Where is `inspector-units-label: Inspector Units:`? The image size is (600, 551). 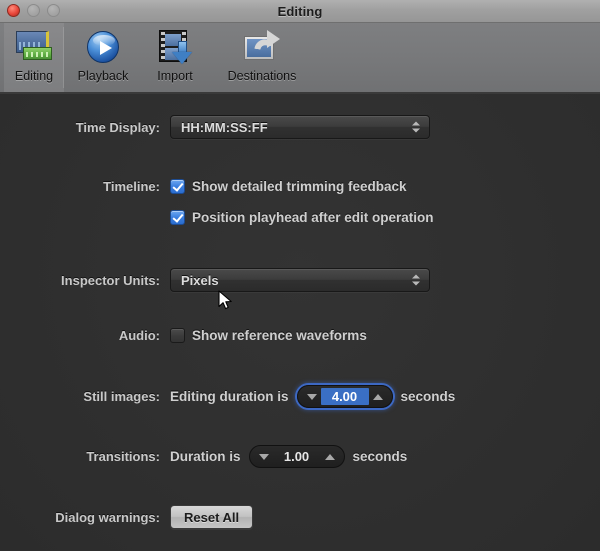 inspector-units-label: Inspector Units: is located at coordinates (110, 280).